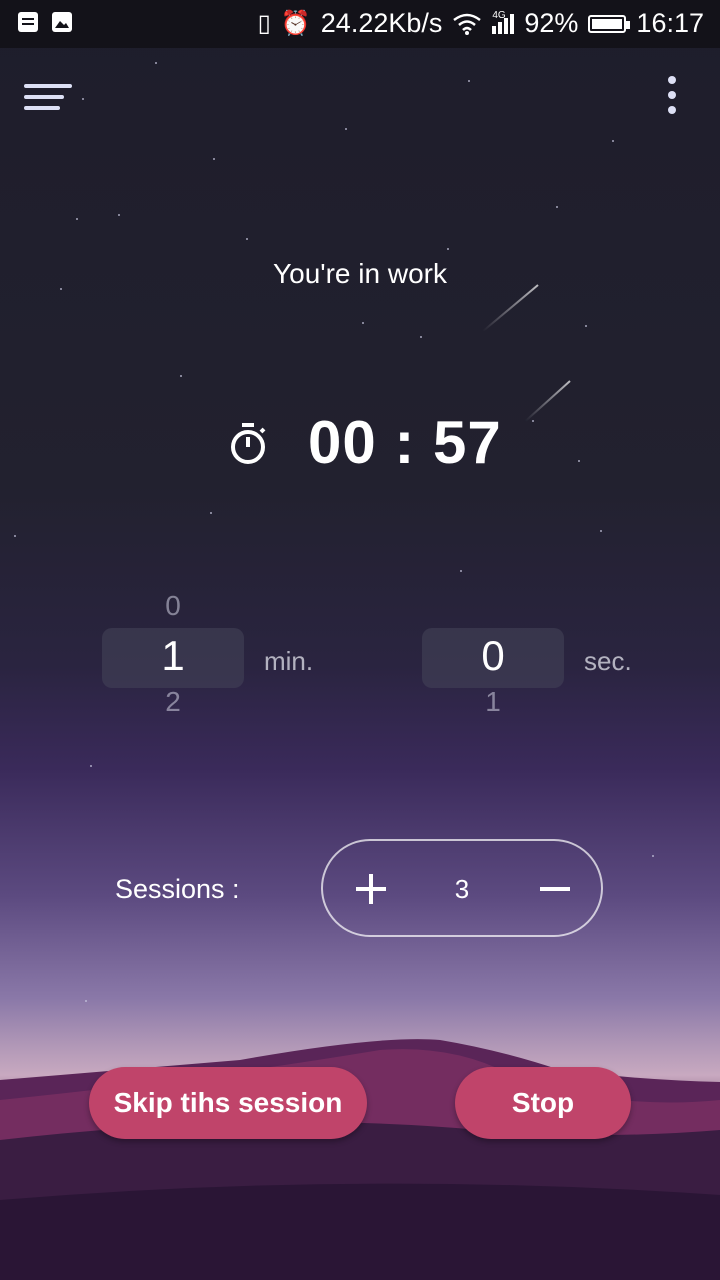  Describe the element at coordinates (295, 23) in the screenshot. I see `alarm-icon: ⏰` at that location.